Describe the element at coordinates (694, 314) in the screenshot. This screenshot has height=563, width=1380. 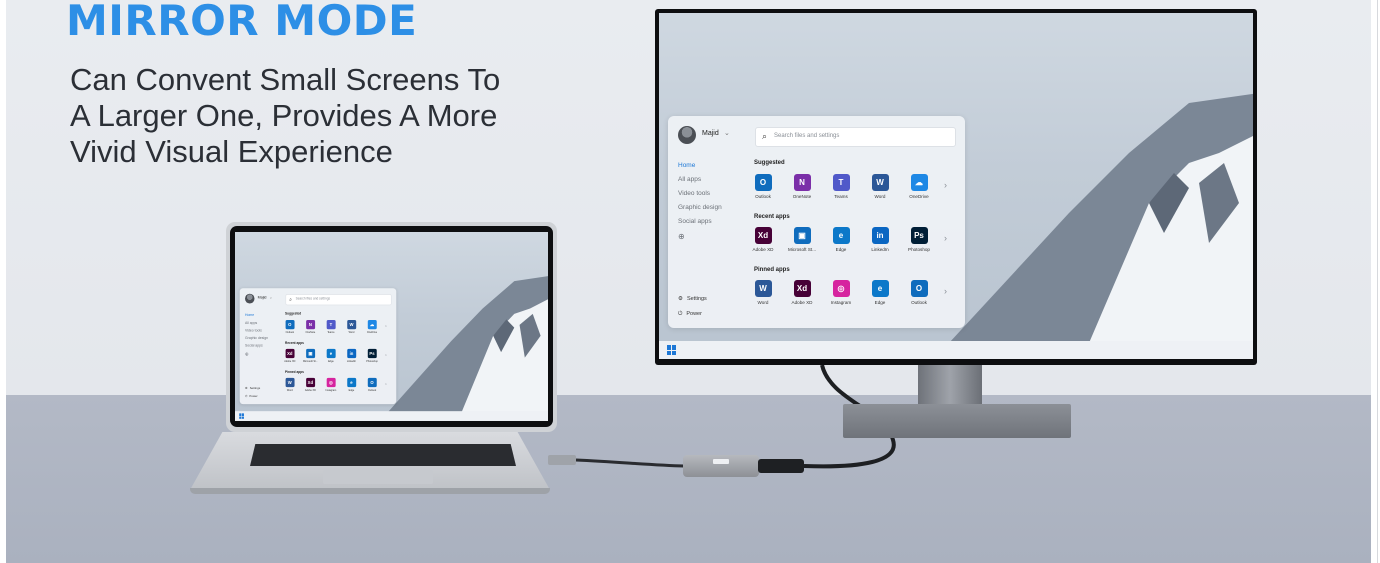
I see `power-label: Power` at that location.